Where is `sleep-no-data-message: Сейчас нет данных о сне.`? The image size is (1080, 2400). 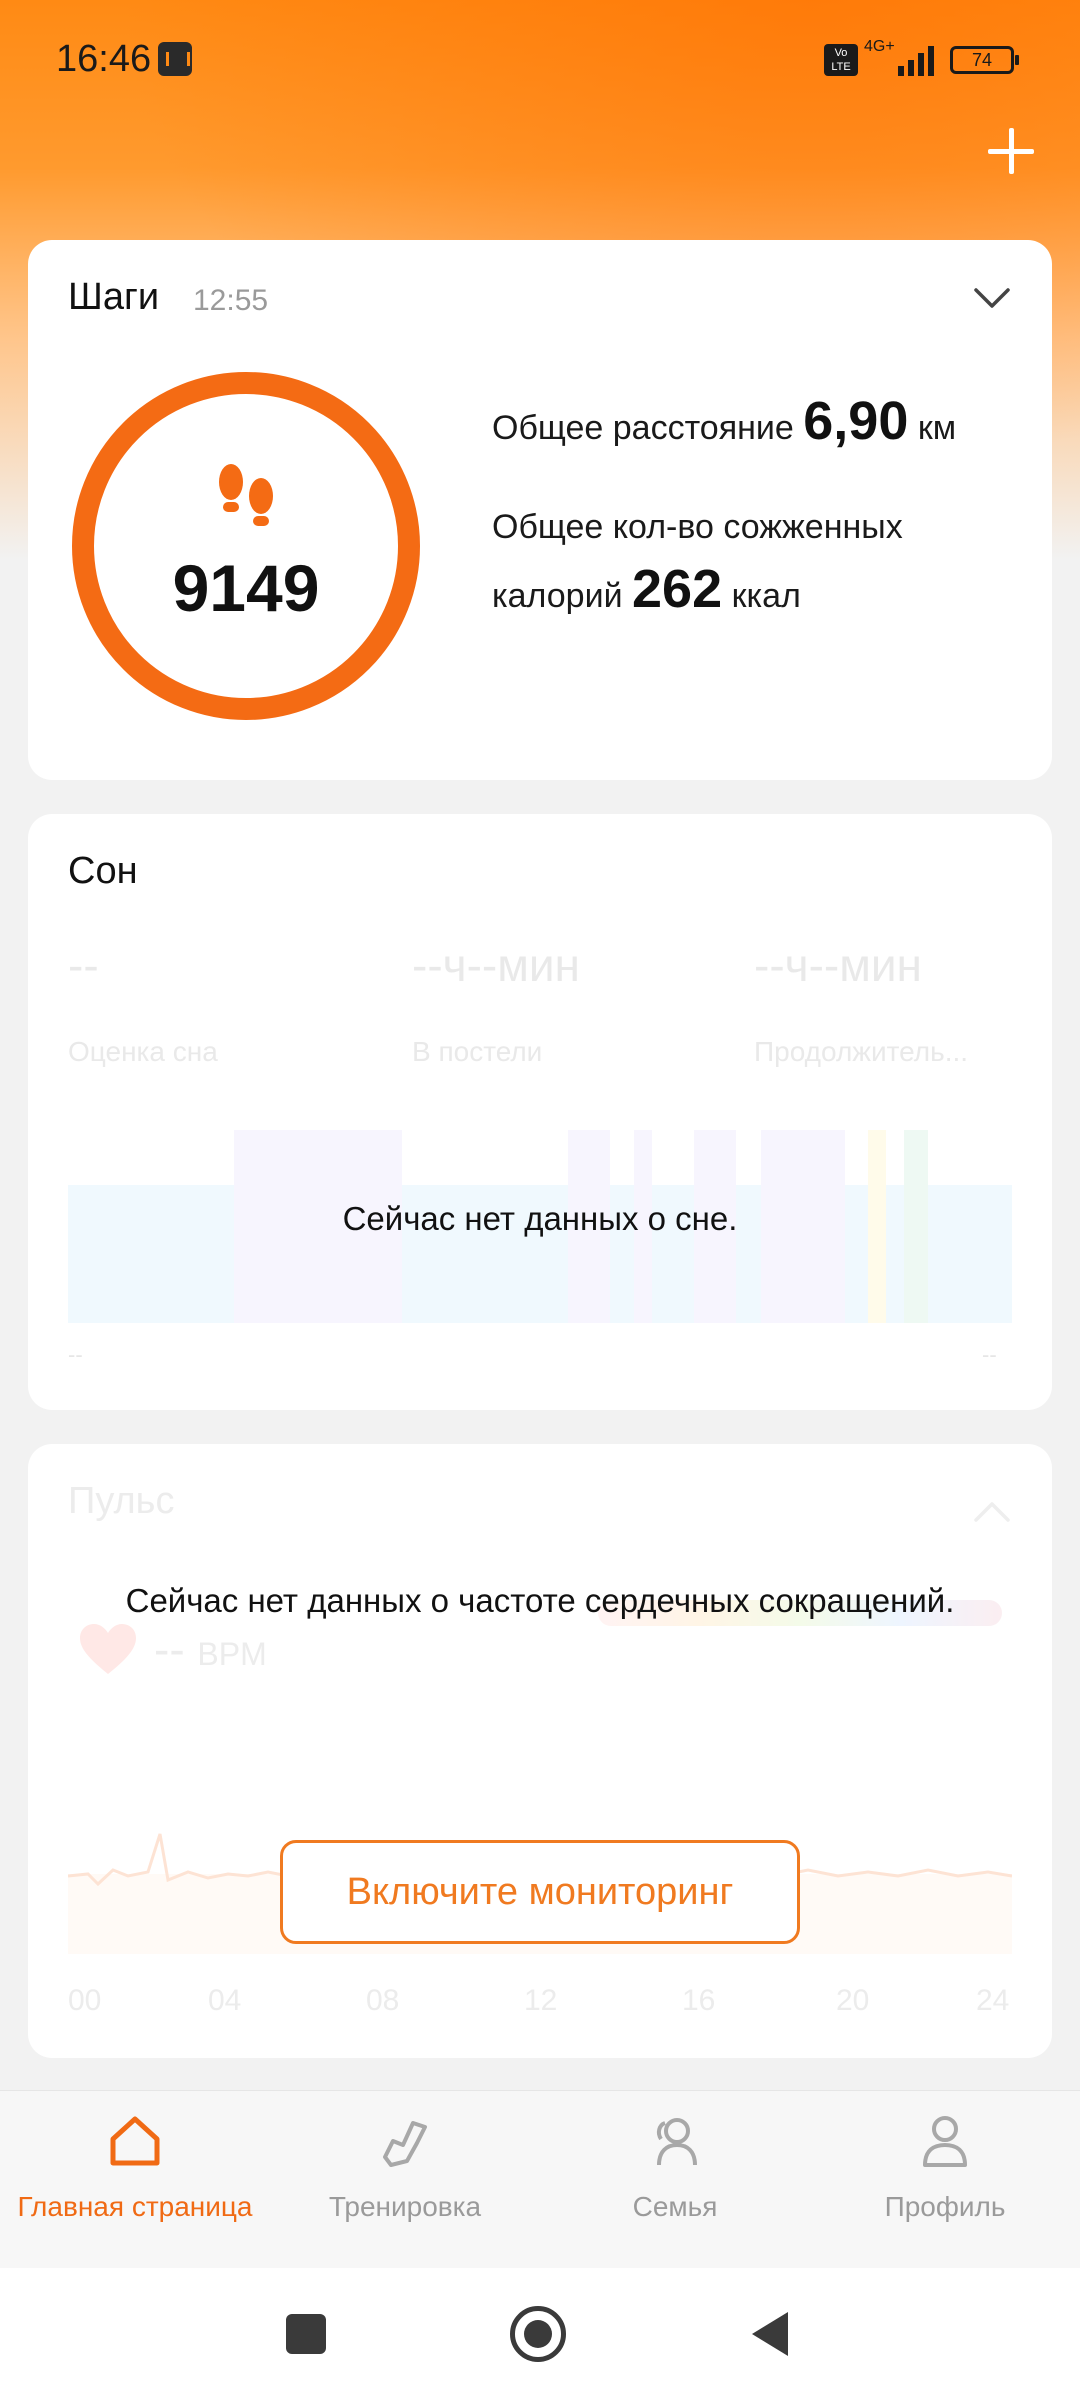 sleep-no-data-message: Сейчас нет данных о сне. is located at coordinates (540, 1218).